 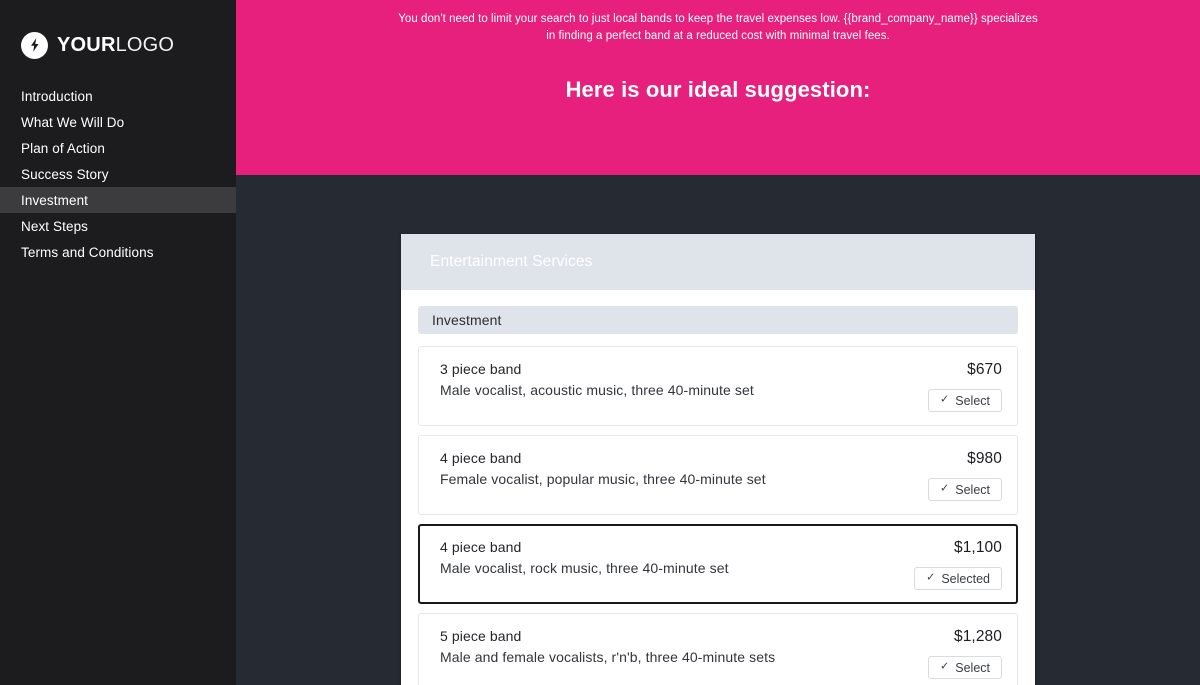 I want to click on sidebar-item-label: Introduction, so click(x=57, y=96).